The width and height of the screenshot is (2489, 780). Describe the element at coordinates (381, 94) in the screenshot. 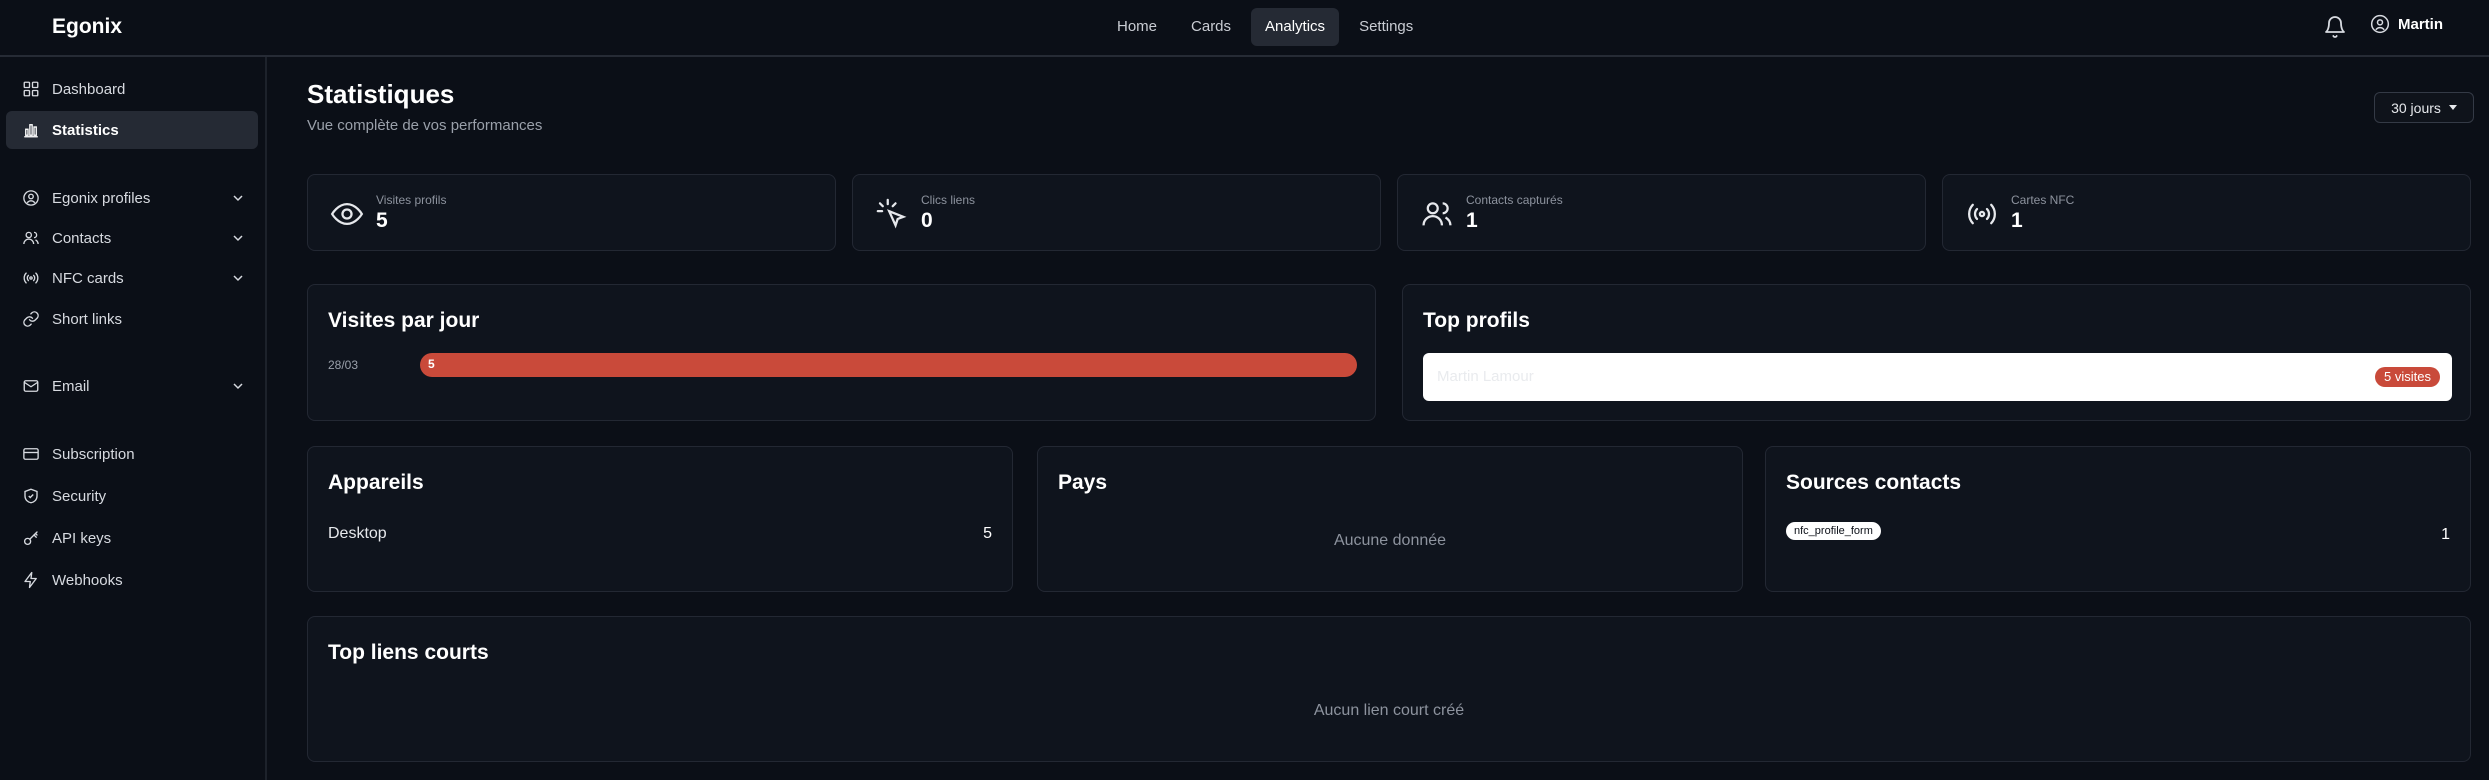

I see `page-title: Statistiques` at that location.